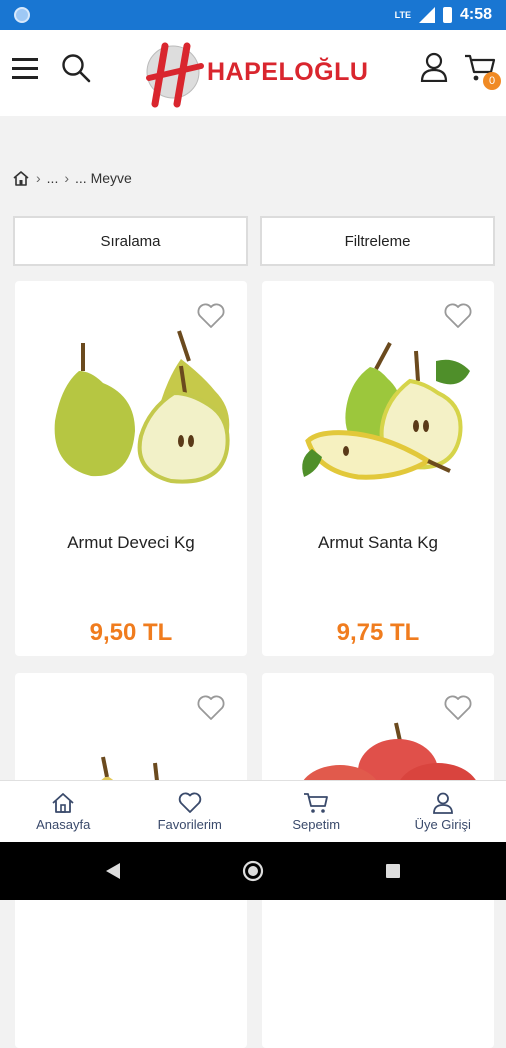 The image size is (506, 1048). I want to click on bottom-navigation: Anasayfa Favorilerim Sepetim Üye Girişi, so click(253, 811).